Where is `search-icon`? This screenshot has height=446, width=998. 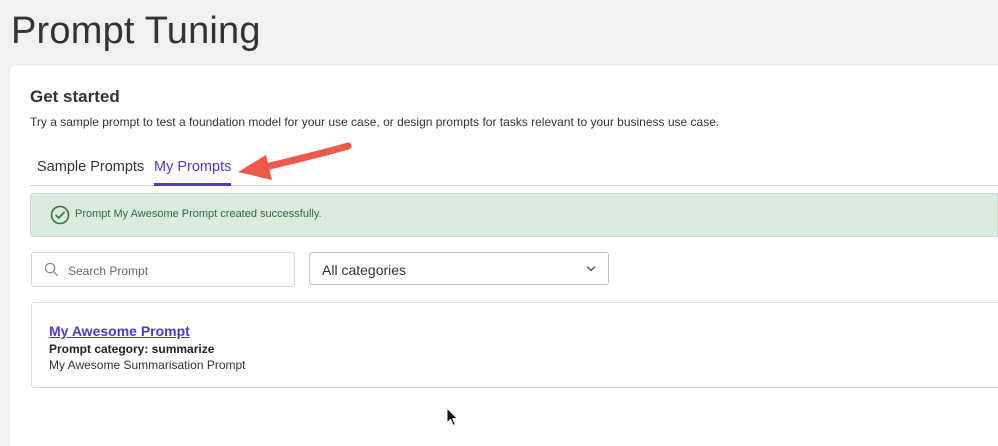 search-icon is located at coordinates (51, 269).